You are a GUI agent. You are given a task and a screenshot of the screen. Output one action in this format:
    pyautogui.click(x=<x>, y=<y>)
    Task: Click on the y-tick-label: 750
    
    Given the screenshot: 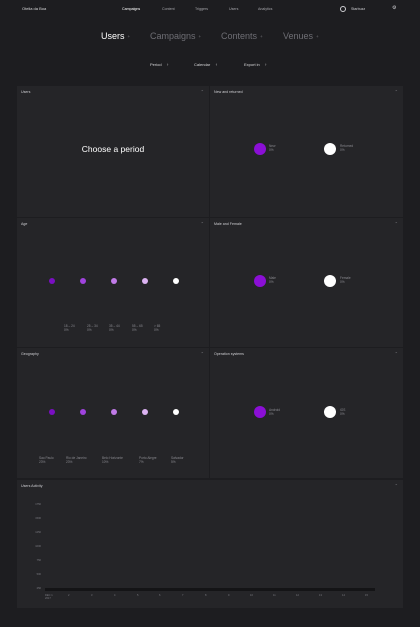 What is the action you would take?
    pyautogui.click(x=38, y=560)
    